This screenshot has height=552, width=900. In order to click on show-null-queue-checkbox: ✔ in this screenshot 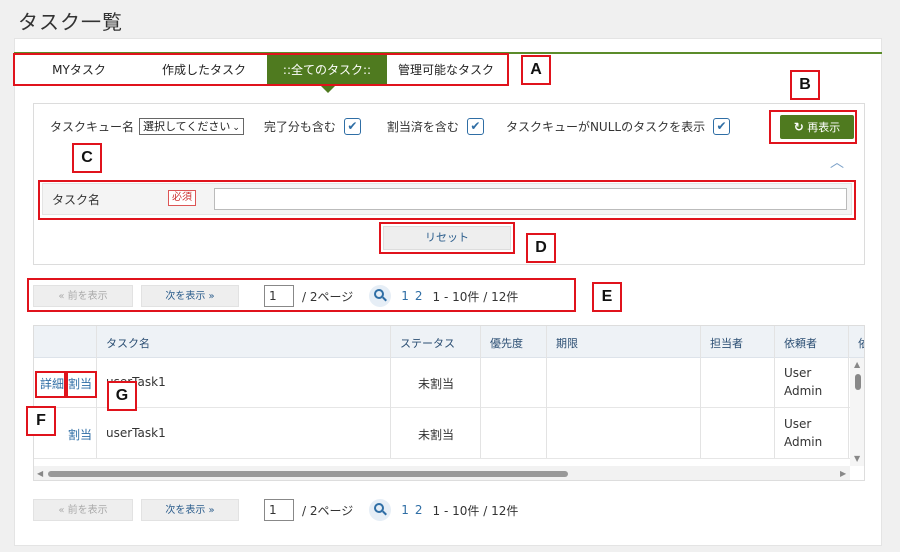, I will do `click(722, 126)`.